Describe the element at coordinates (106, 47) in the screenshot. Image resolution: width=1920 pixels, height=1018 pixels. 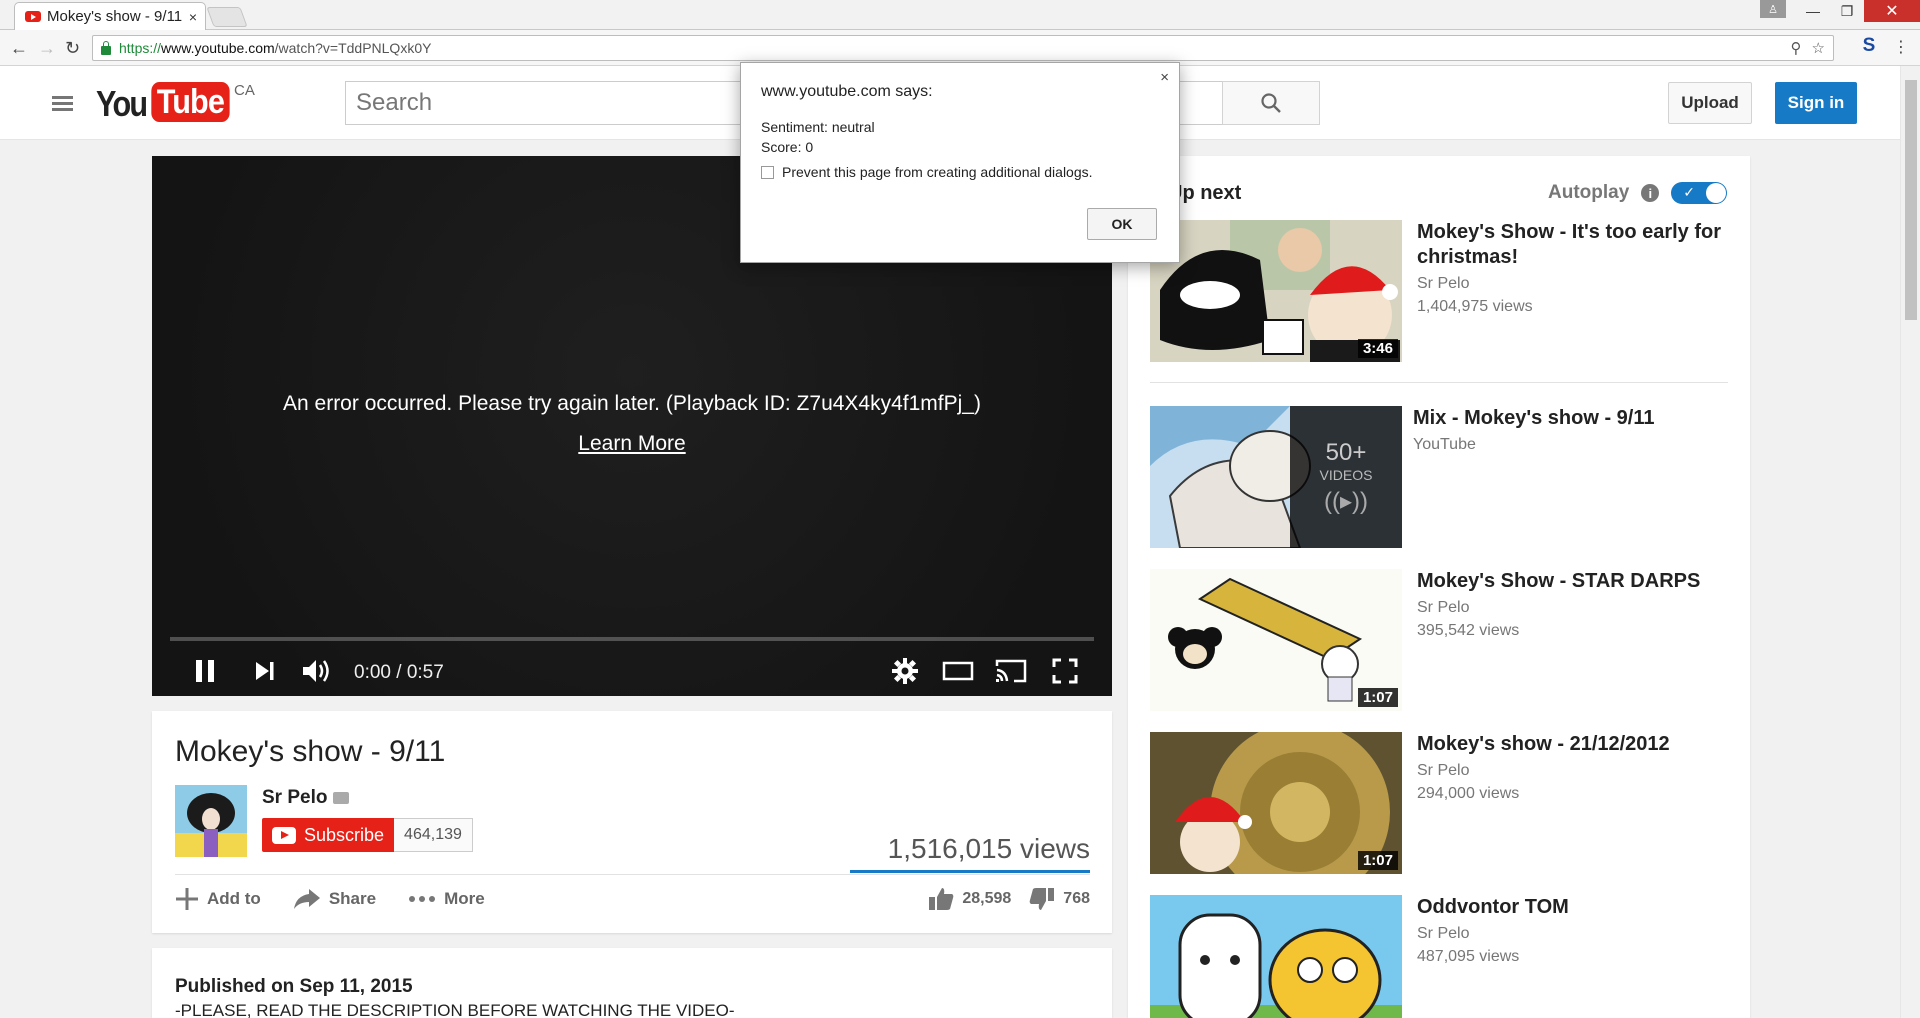
I see `secure-lock-icon` at that location.